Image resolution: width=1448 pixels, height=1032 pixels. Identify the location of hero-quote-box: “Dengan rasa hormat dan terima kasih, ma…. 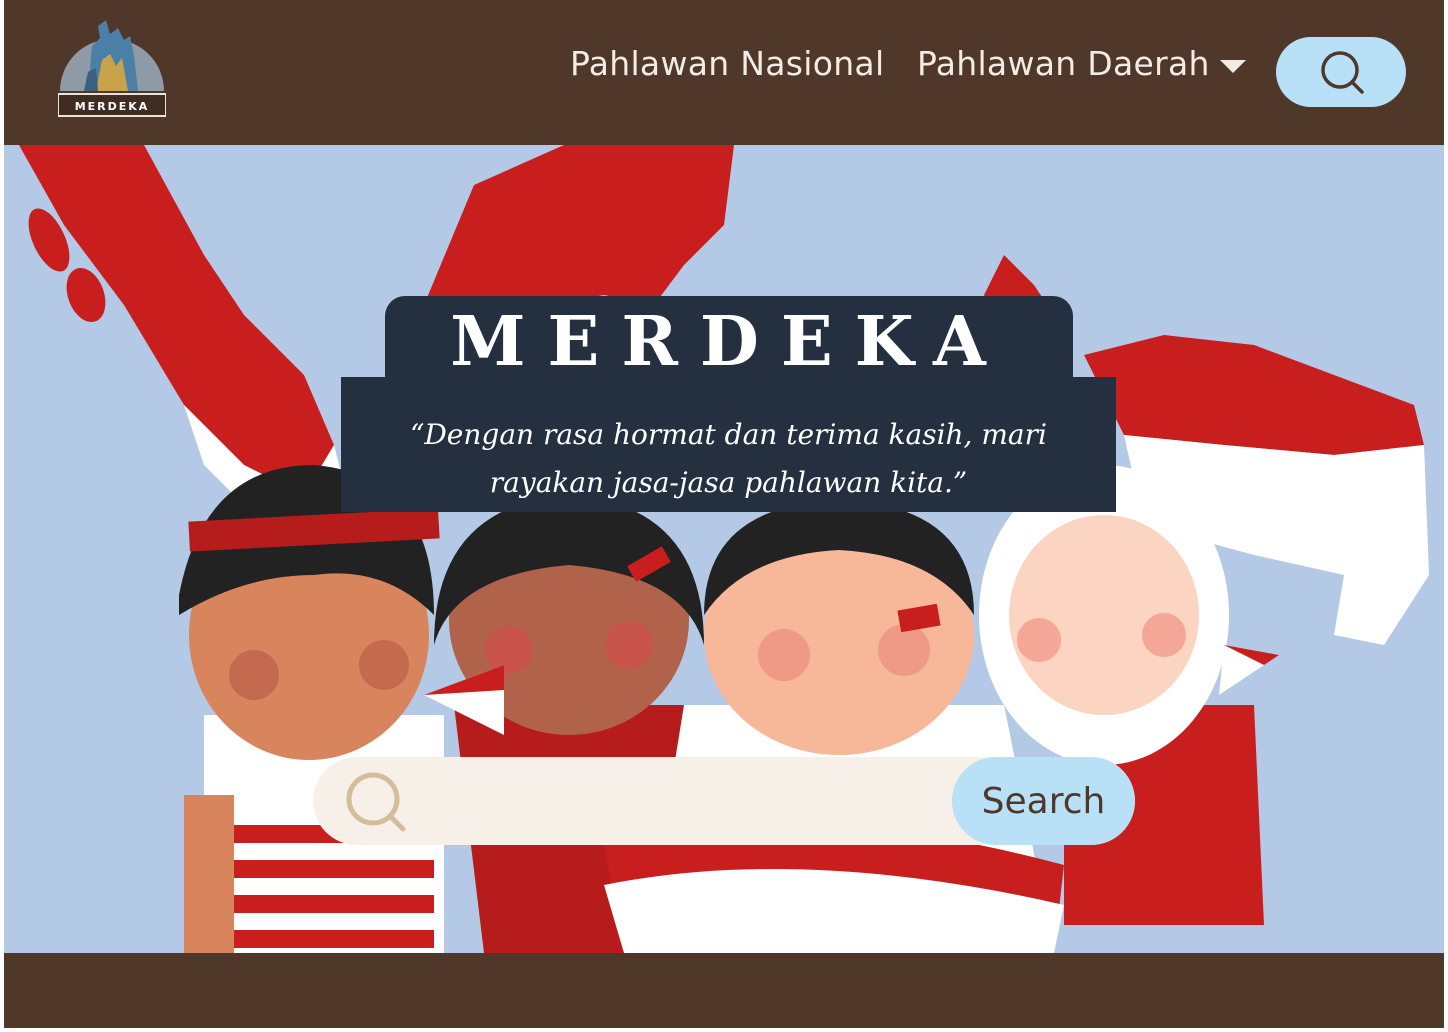
(728, 444).